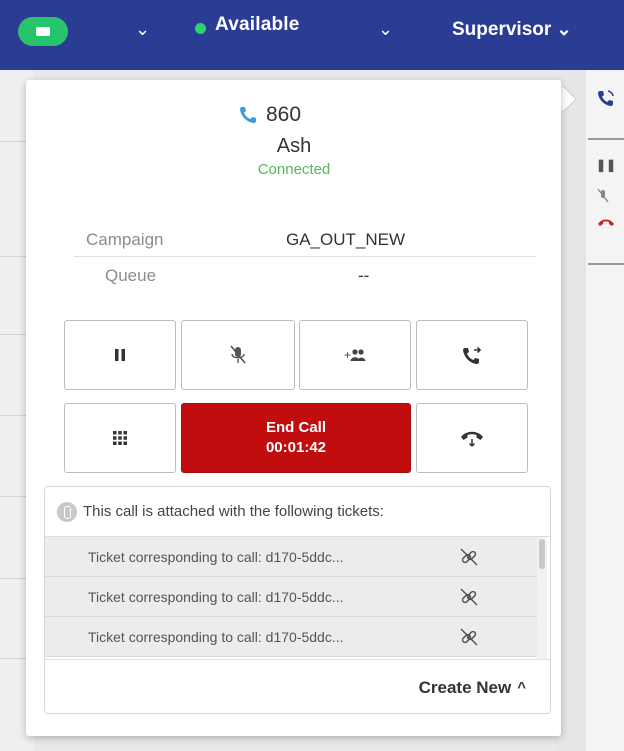 This screenshot has width=624, height=751. Describe the element at coordinates (296, 447) in the screenshot. I see `call-timer: 00:01:42` at that location.